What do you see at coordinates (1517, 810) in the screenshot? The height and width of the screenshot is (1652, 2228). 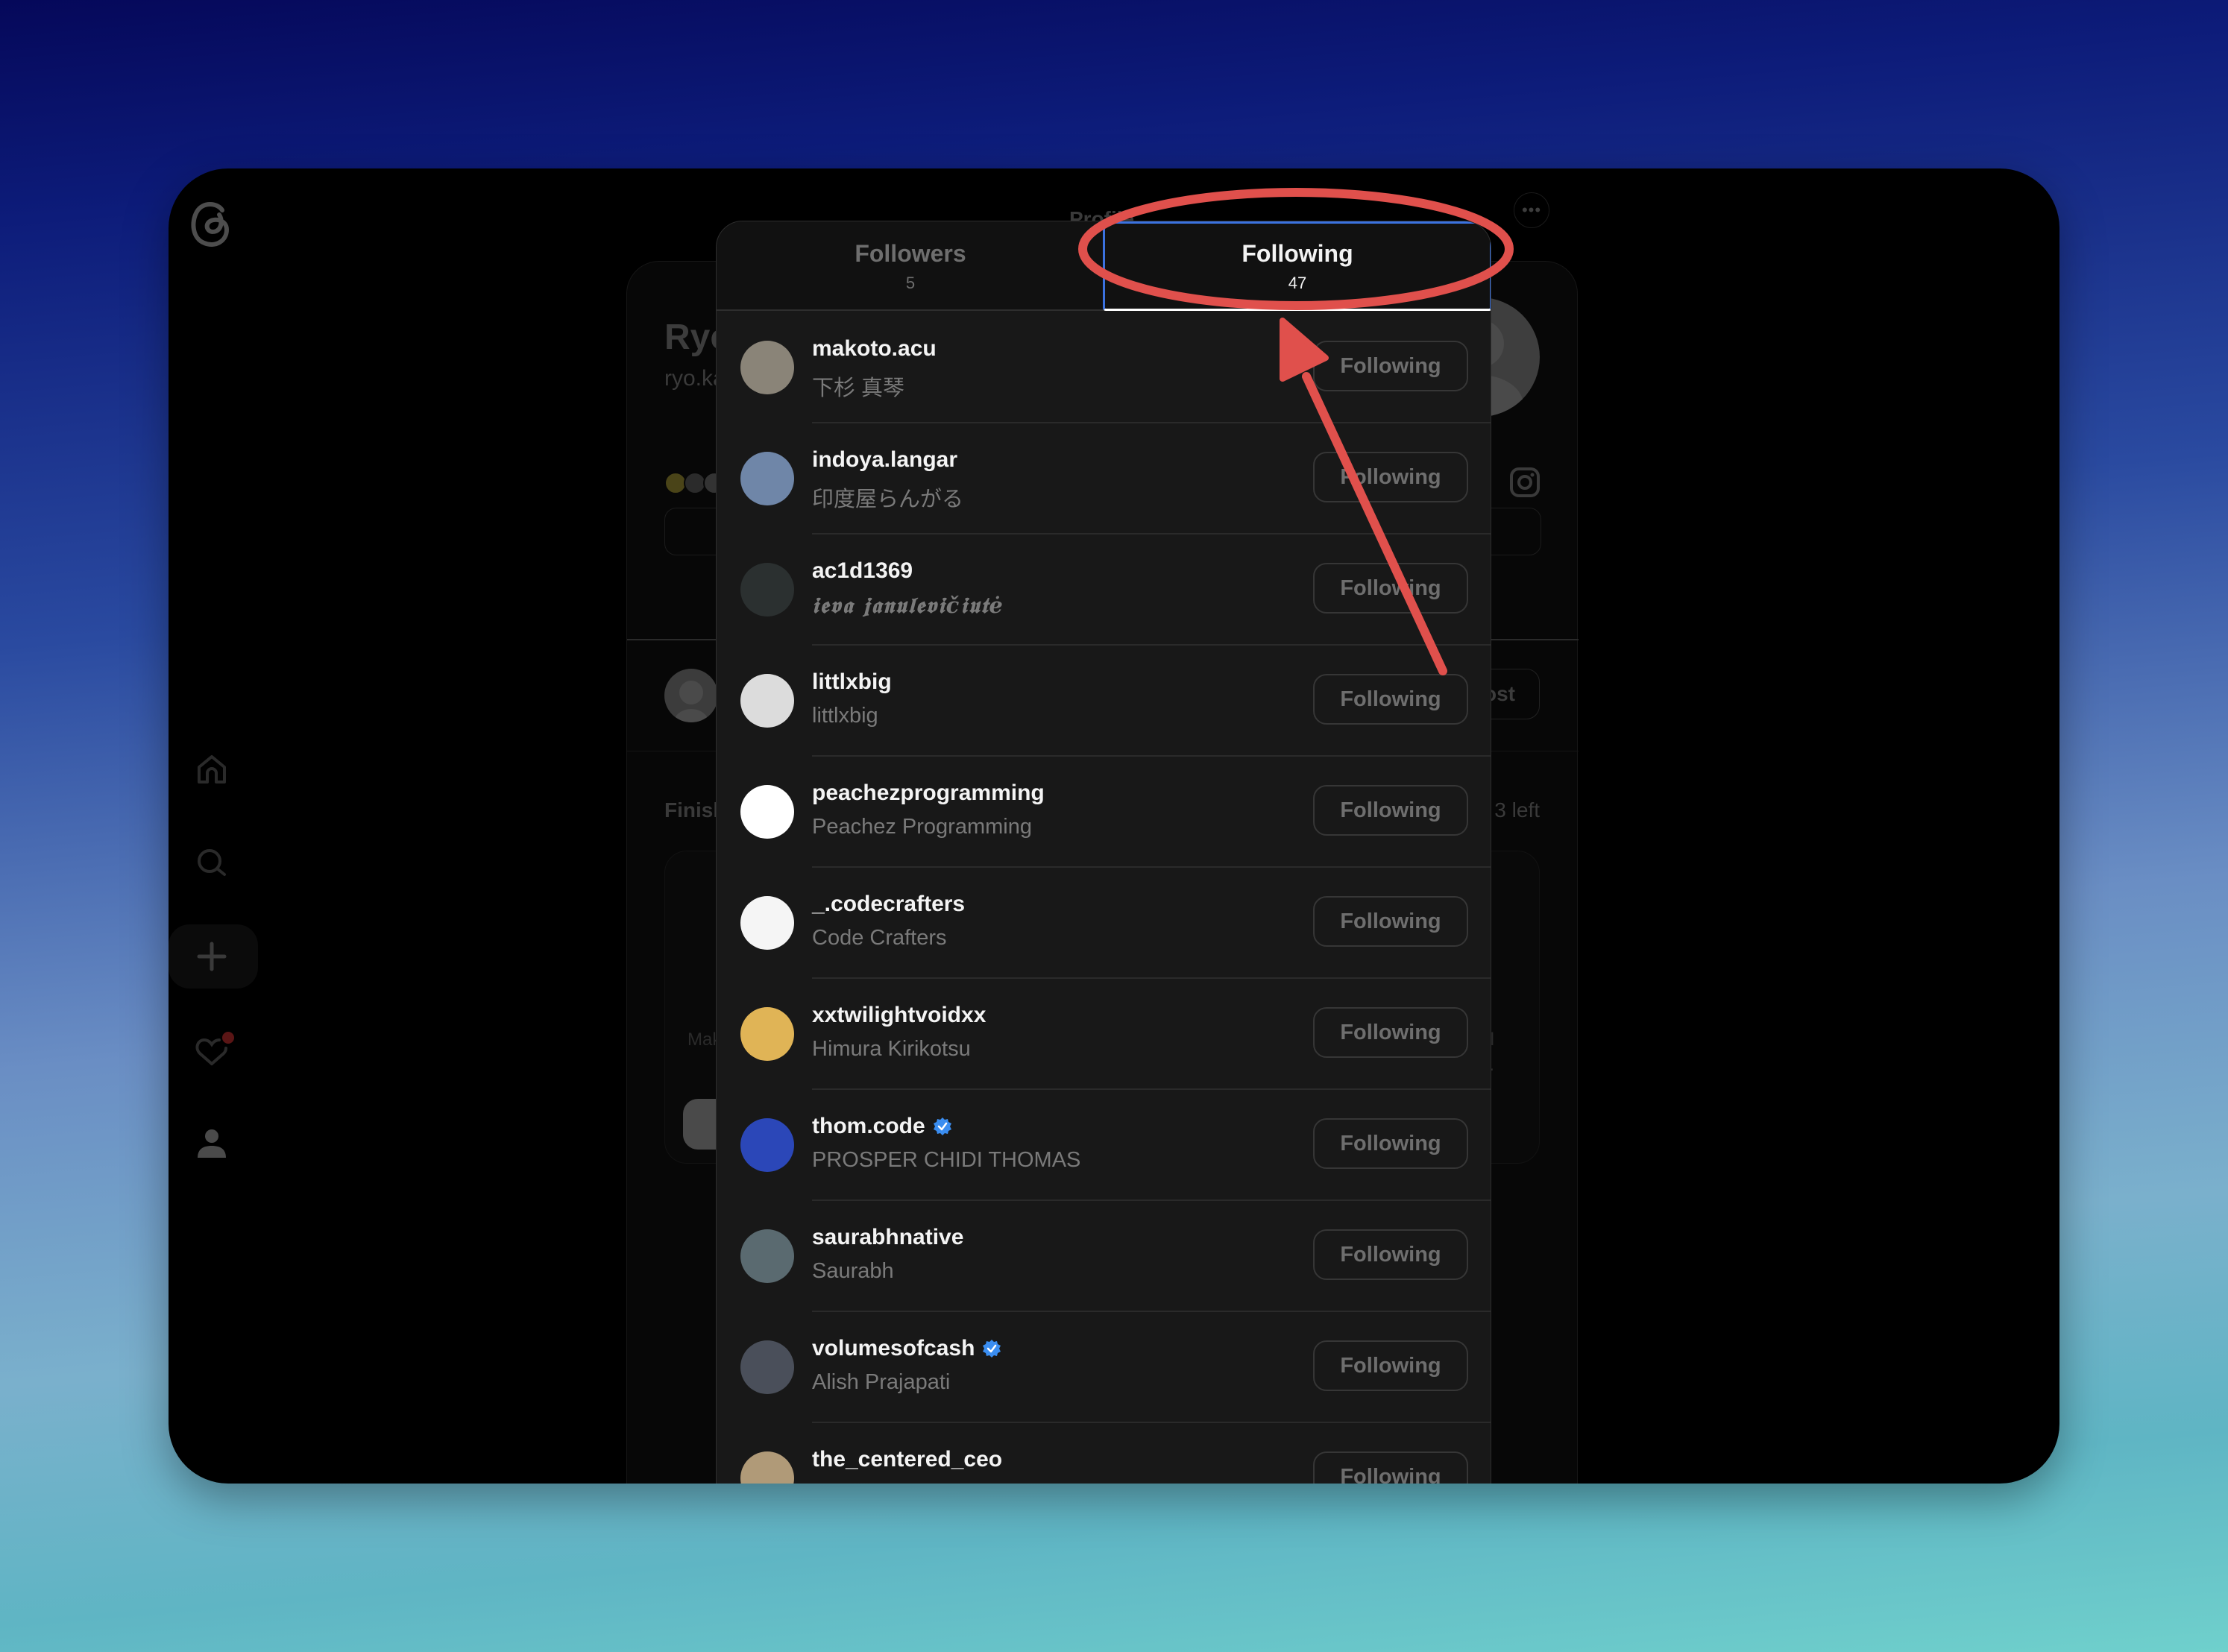 I see `items-left-label: 3 left` at bounding box center [1517, 810].